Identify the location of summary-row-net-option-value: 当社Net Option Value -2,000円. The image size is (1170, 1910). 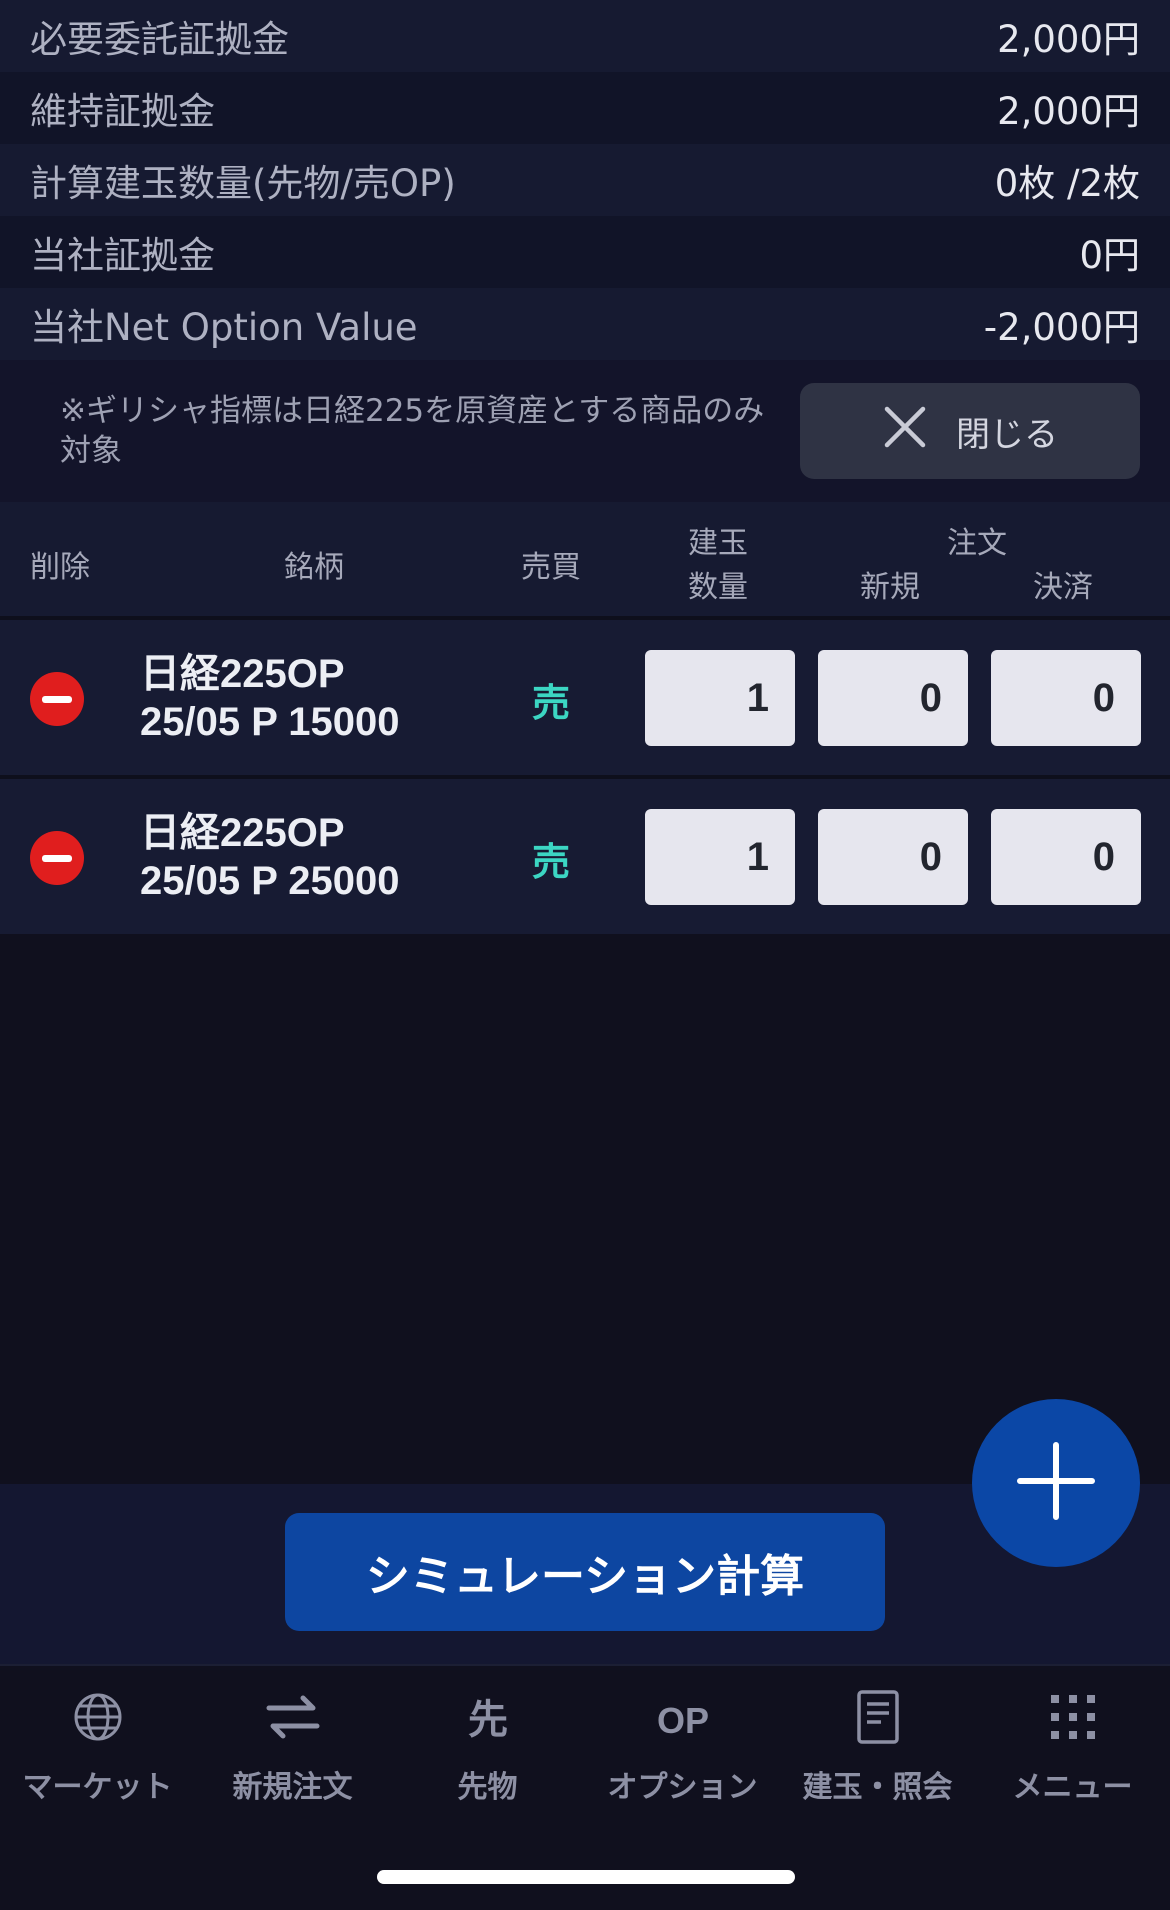
(585, 324).